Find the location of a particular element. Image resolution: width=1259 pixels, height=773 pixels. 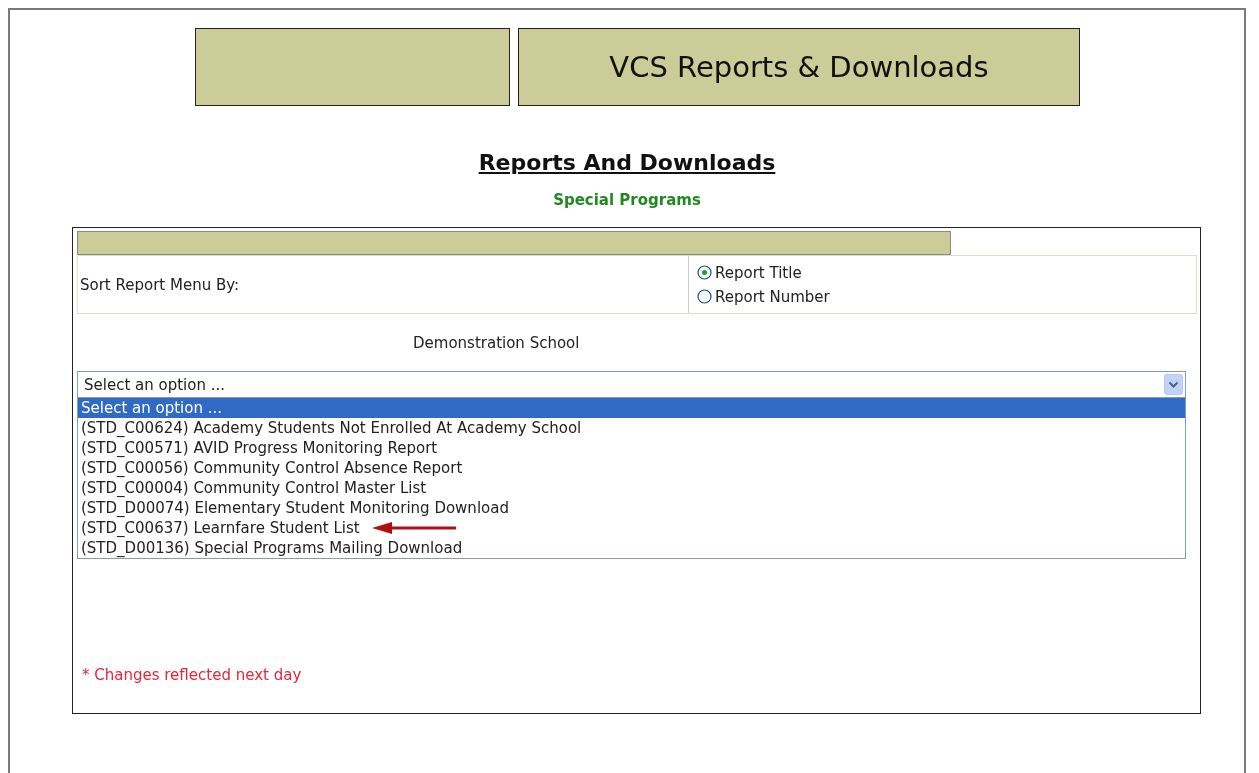

changes-note: * Changes reflected next day is located at coordinates (192, 675).